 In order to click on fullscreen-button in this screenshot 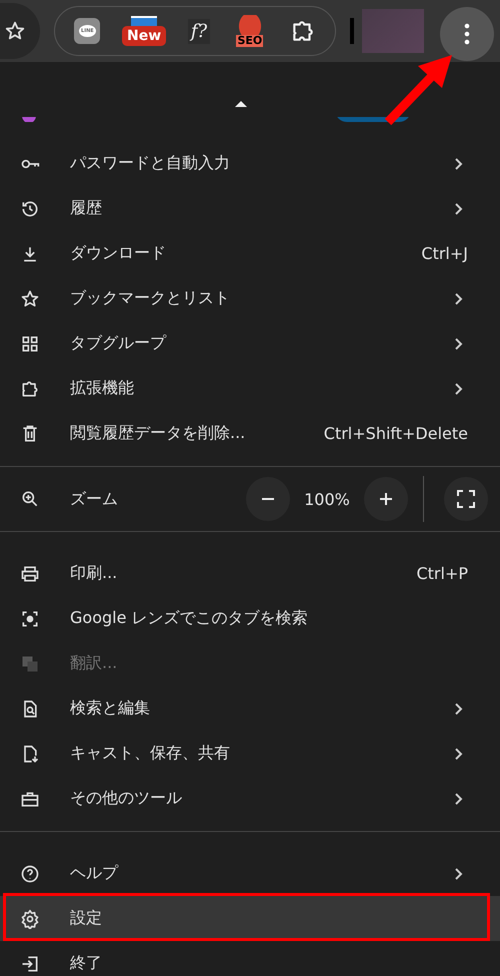, I will do `click(466, 499)`.